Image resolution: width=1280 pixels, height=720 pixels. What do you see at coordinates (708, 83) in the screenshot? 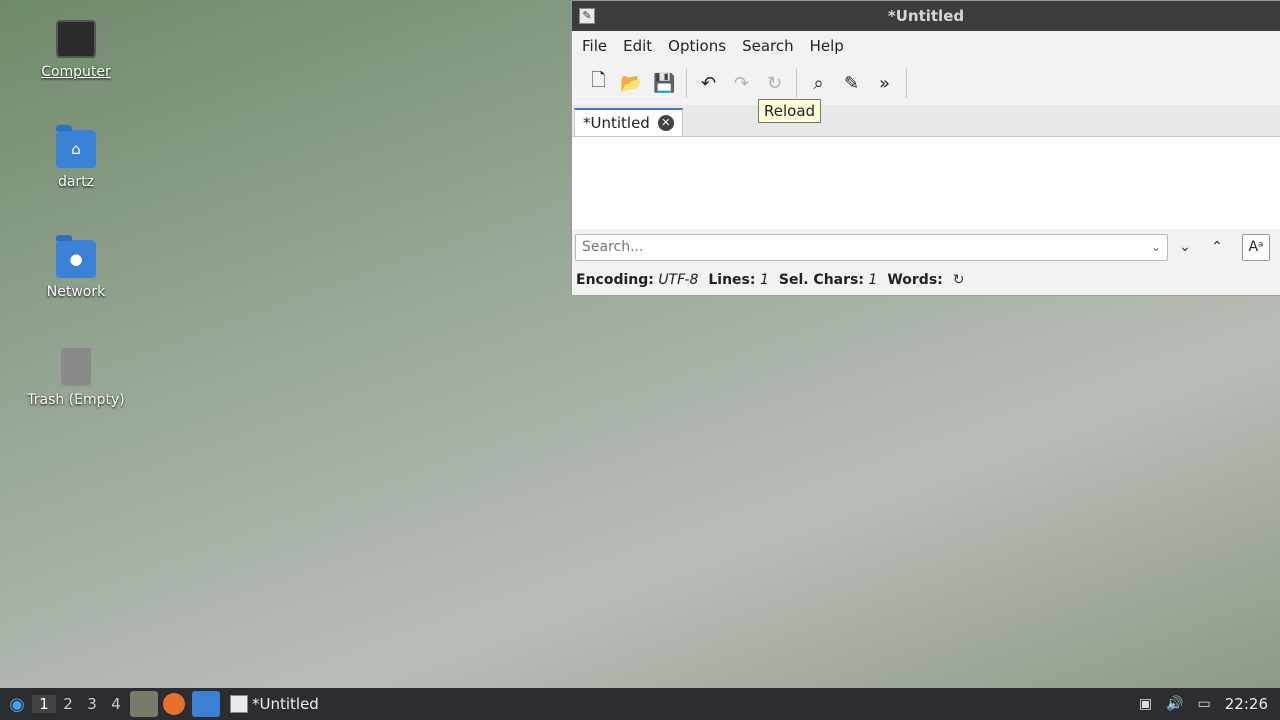
I see `undo-icon: ↶` at bounding box center [708, 83].